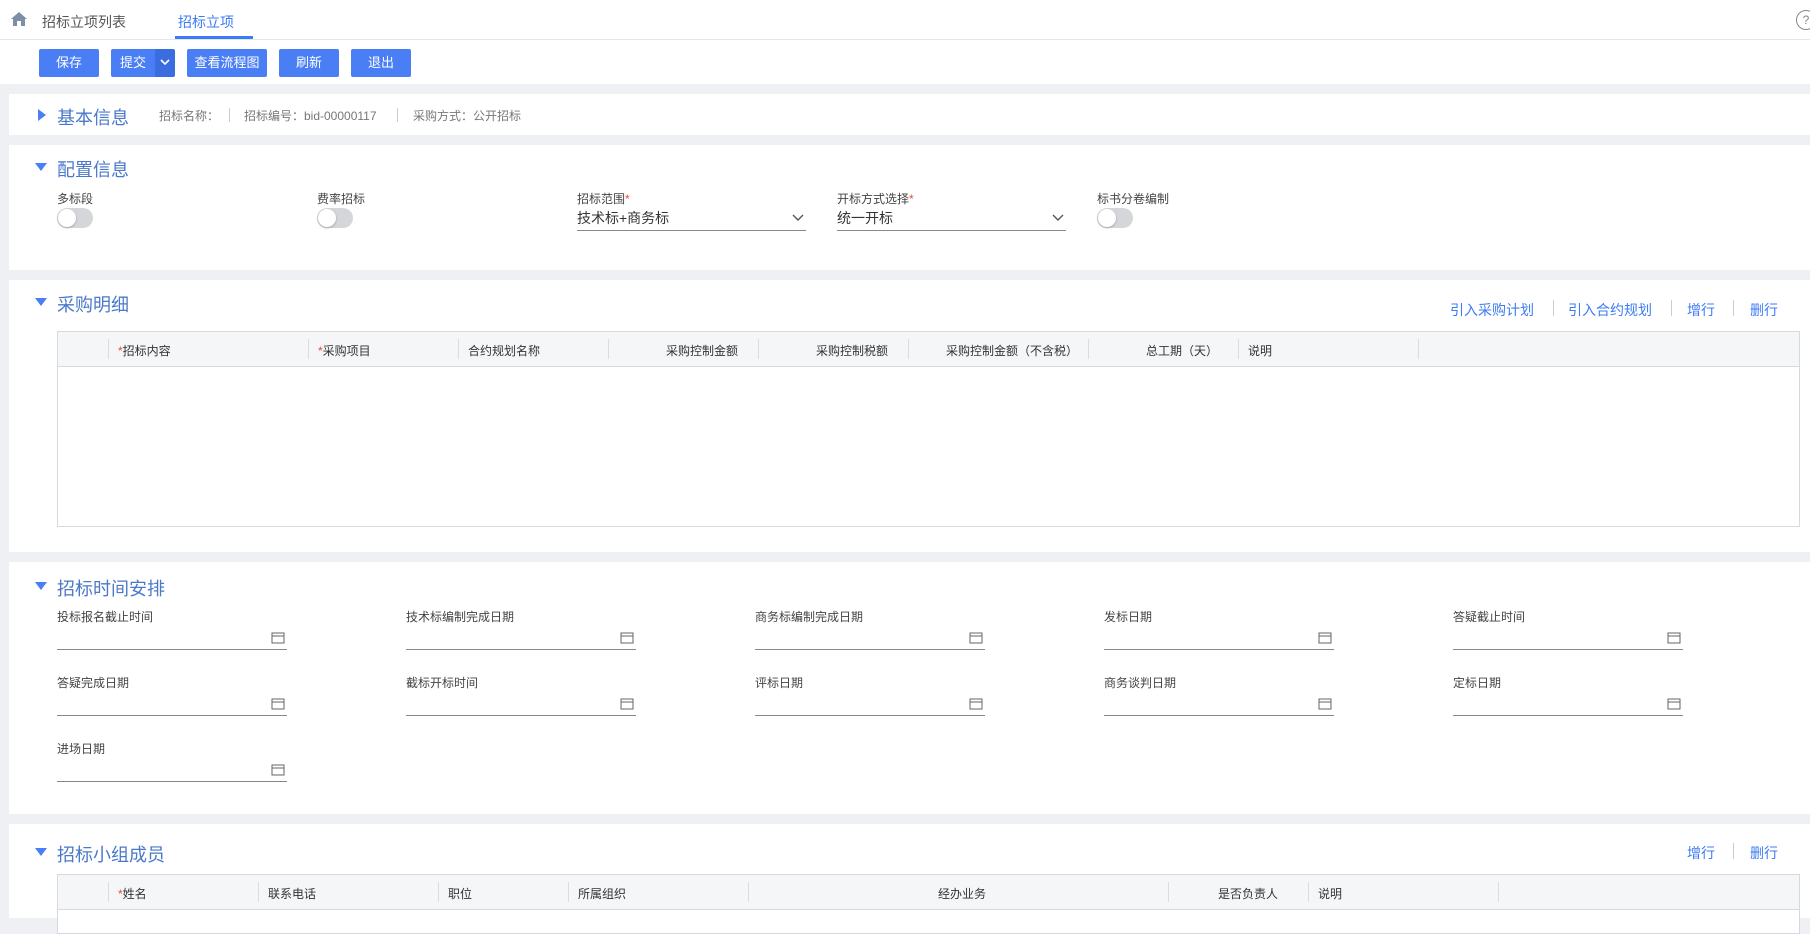 This screenshot has height=934, width=1810. What do you see at coordinates (691, 219) in the screenshot?
I see `scope-select: 技术标+商务标` at bounding box center [691, 219].